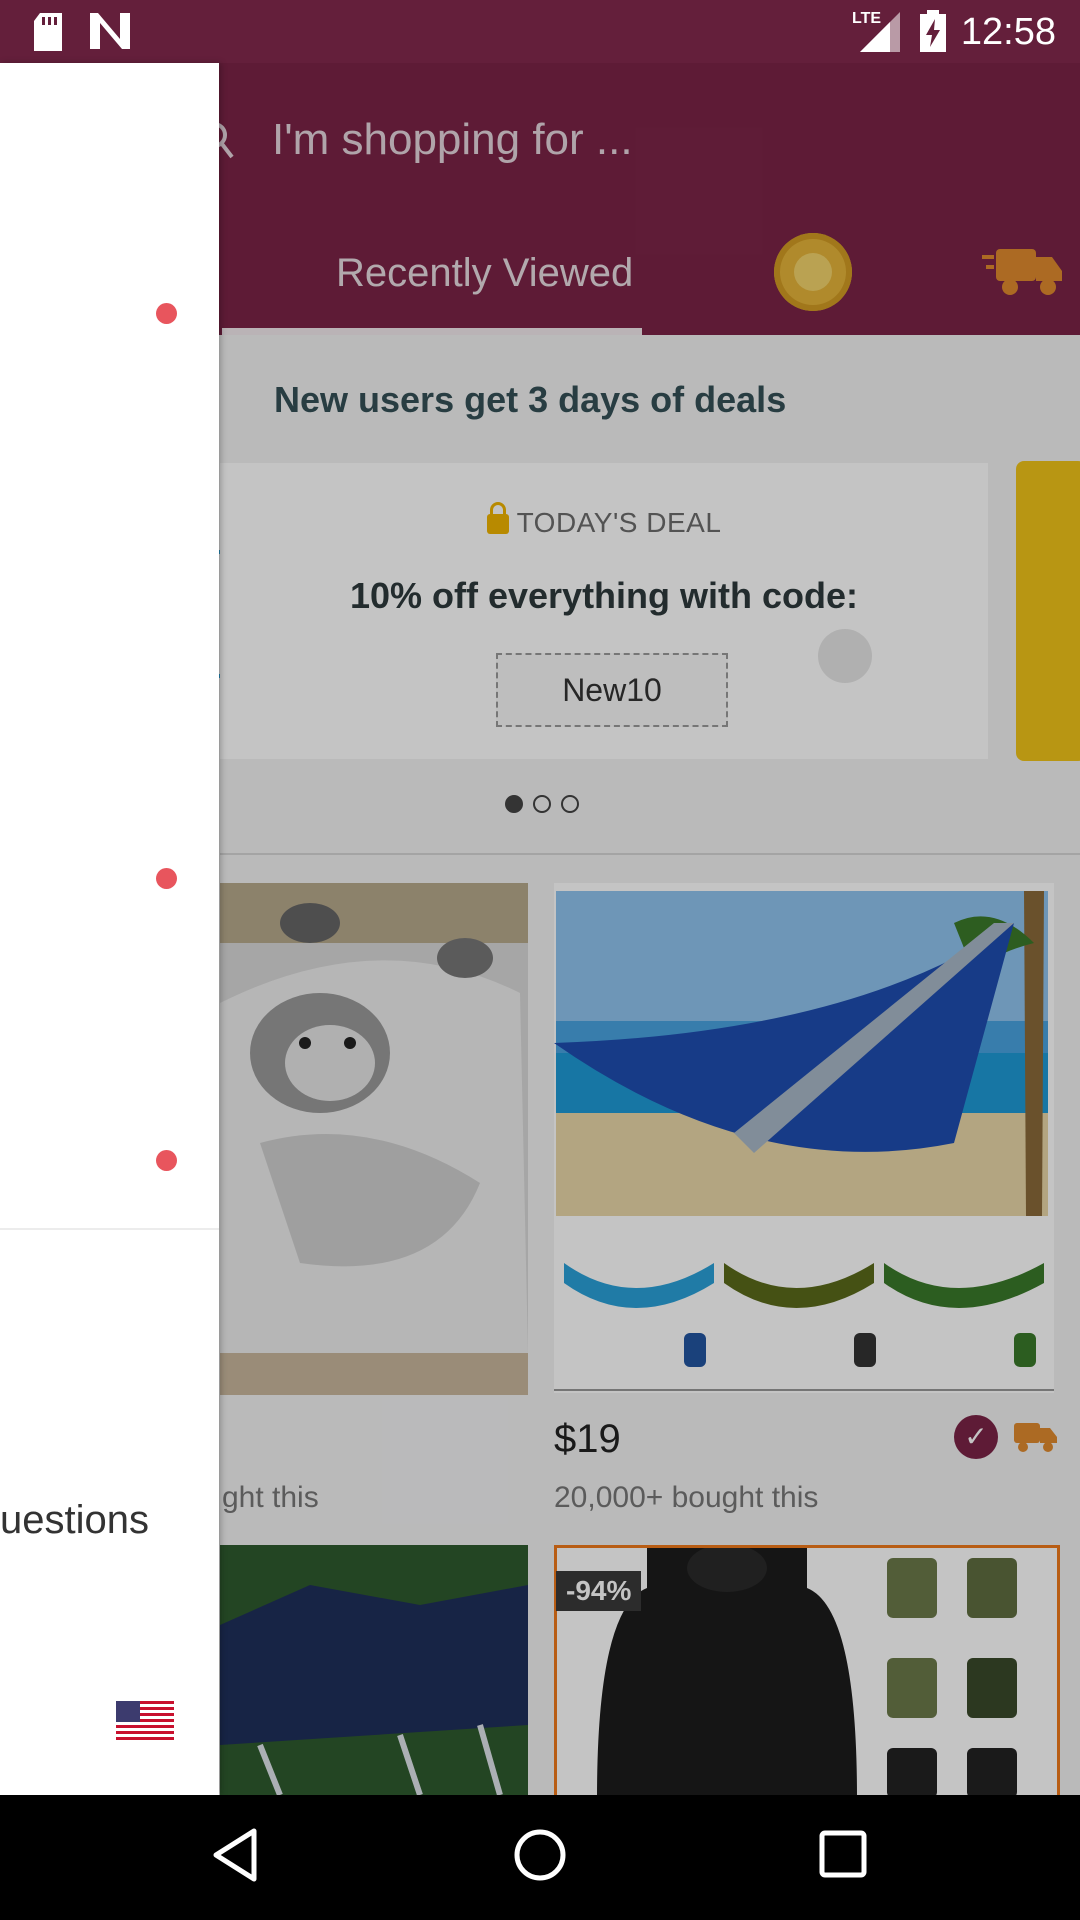 Image resolution: width=1080 pixels, height=1920 pixels. Describe the element at coordinates (109, 1229) in the screenshot. I see `drawer-divider` at that location.